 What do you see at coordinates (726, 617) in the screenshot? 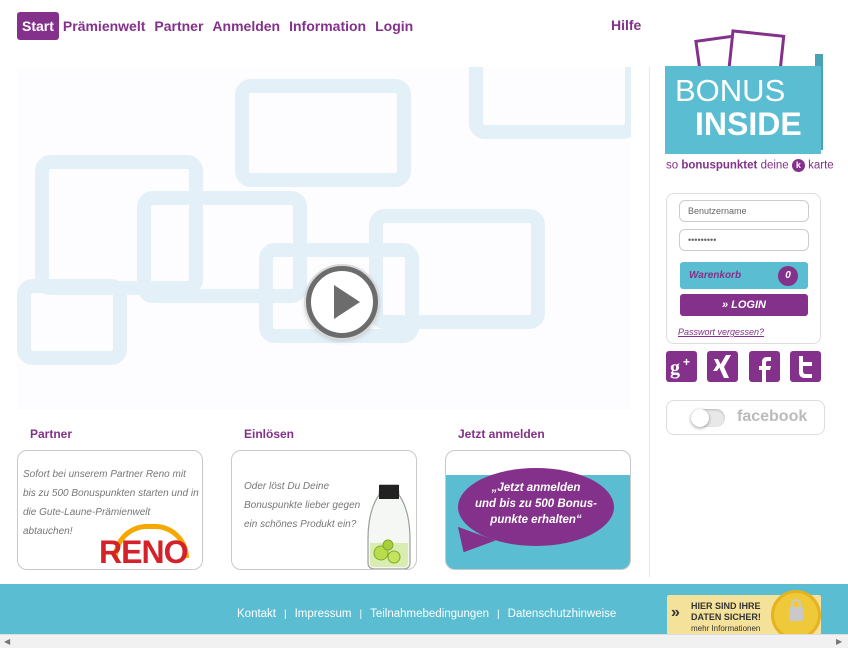
I see `security-line2: DATEN SICHER!` at bounding box center [726, 617].